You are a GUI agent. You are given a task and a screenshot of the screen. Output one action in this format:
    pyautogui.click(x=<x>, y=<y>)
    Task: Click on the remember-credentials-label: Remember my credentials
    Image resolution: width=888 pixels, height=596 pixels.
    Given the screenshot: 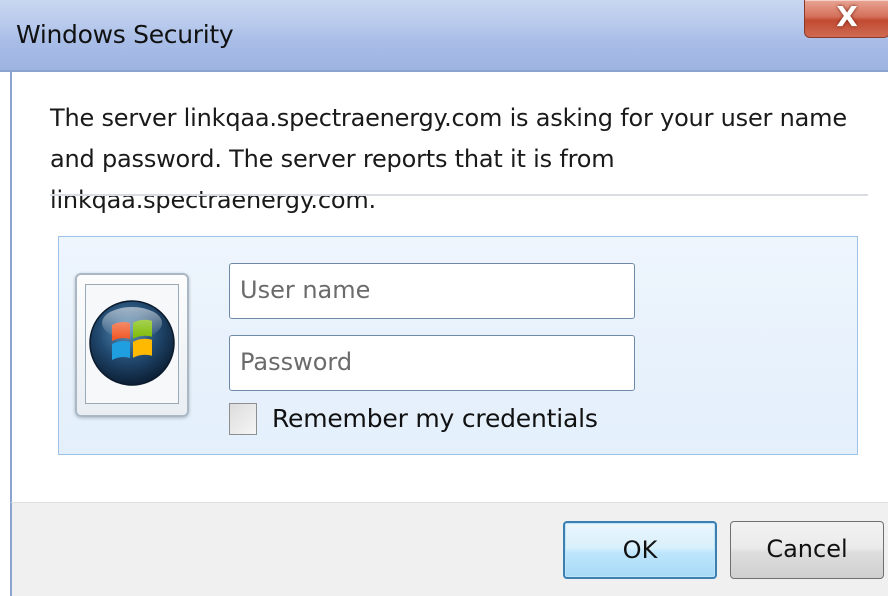 What is the action you would take?
    pyautogui.click(x=435, y=419)
    